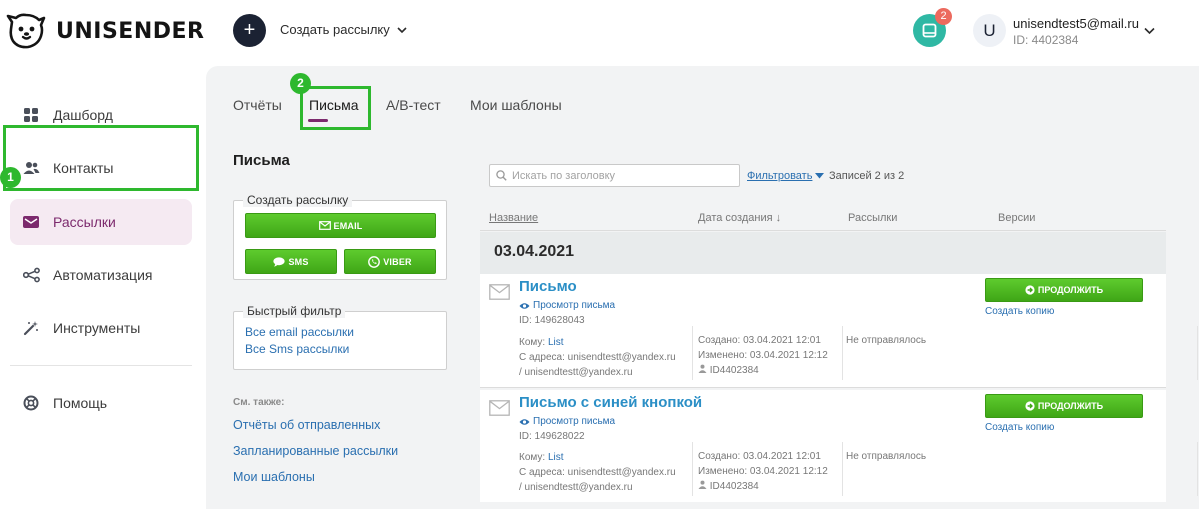 This screenshot has width=1199, height=509. What do you see at coordinates (105, 31) in the screenshot?
I see `logo: UNISENDER` at bounding box center [105, 31].